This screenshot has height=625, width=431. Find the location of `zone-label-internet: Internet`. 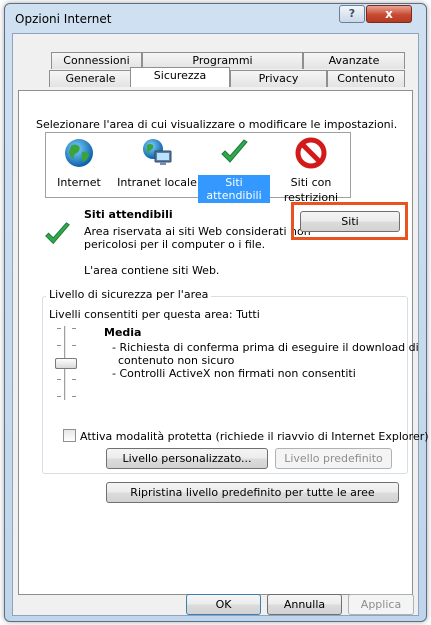

zone-label-internet: Internet is located at coordinates (79, 182).